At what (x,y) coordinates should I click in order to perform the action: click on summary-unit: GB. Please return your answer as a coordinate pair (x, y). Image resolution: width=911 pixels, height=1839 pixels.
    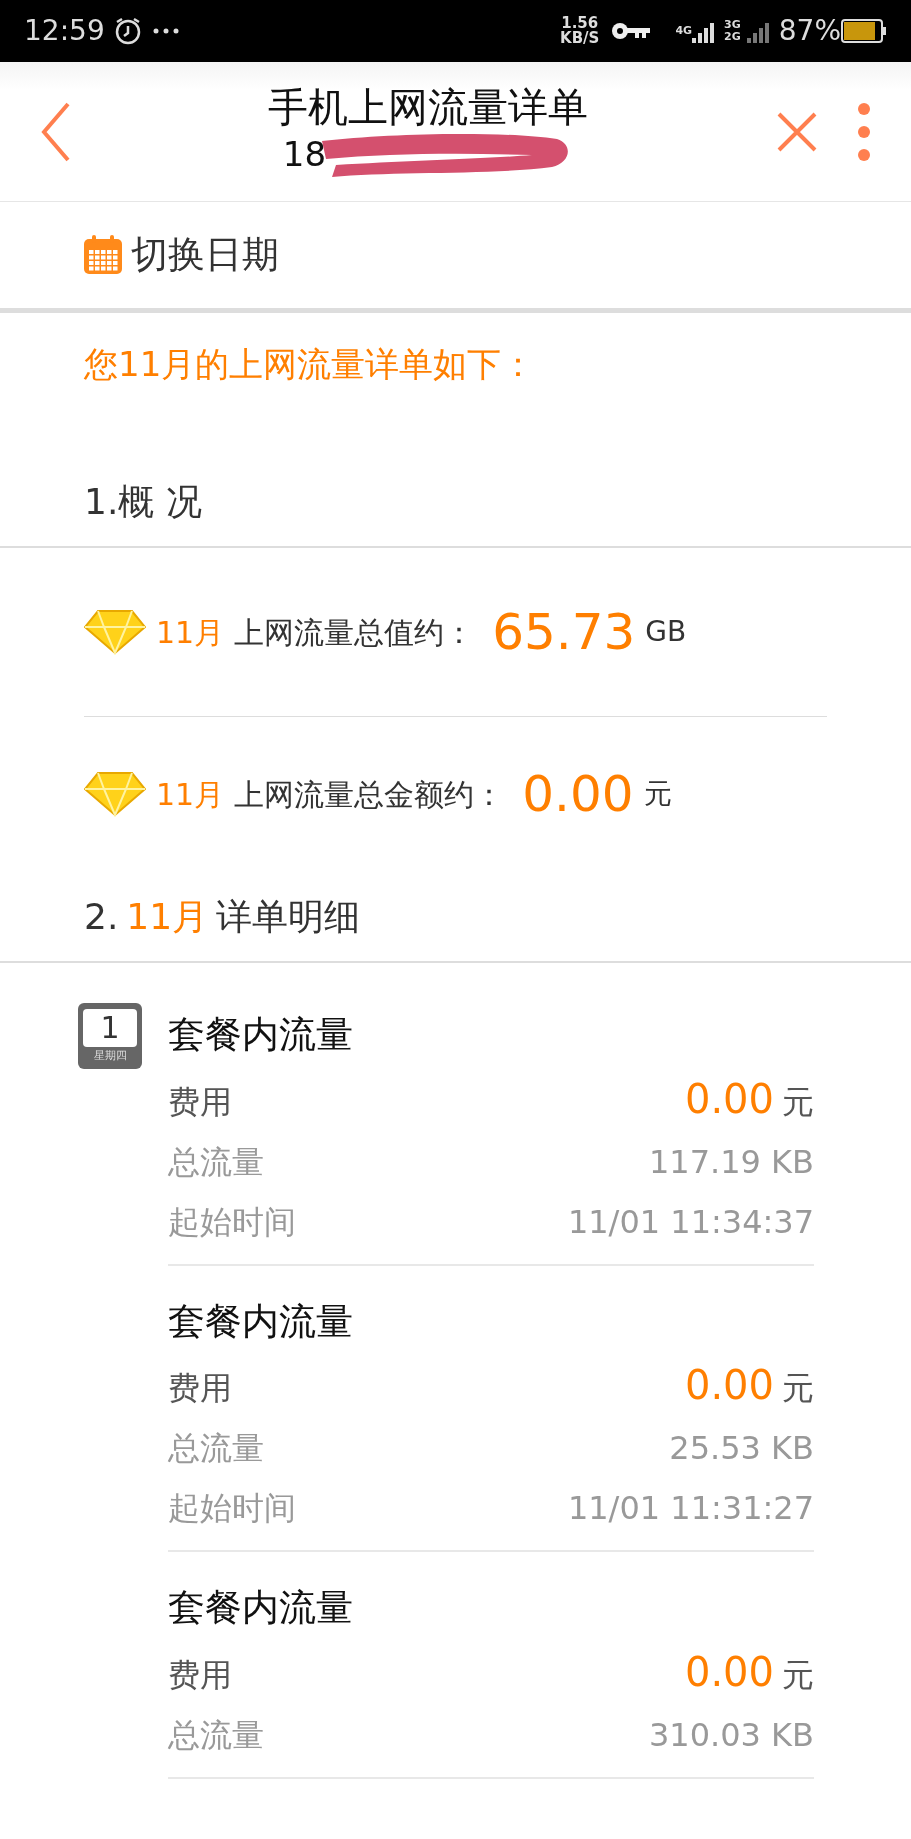
    Looking at the image, I should click on (666, 632).